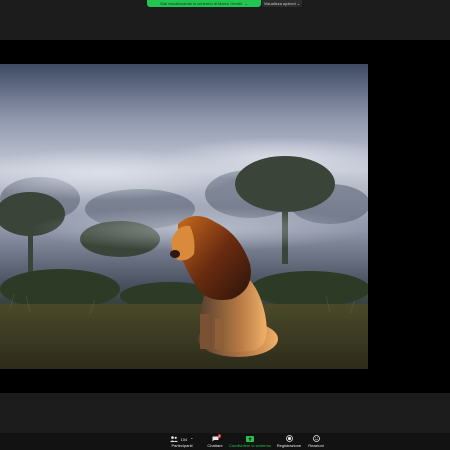 This screenshot has width=450, height=450. I want to click on chevron-up-icon: ⌃, so click(191, 439).